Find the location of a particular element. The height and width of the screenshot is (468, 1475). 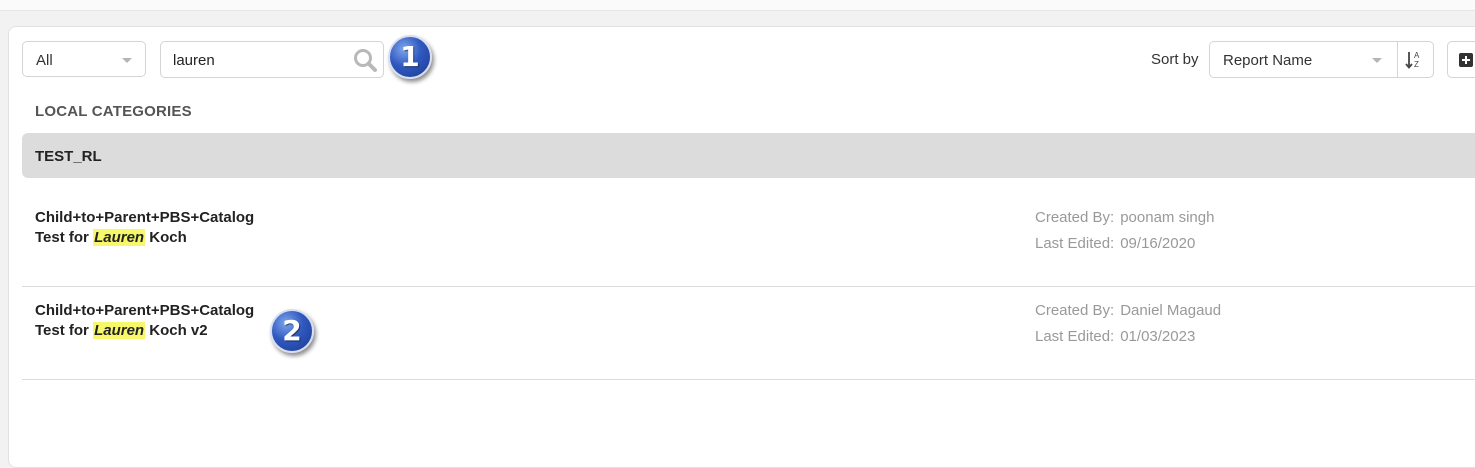

last-edited-value: 01/03/2023 is located at coordinates (1158, 336).